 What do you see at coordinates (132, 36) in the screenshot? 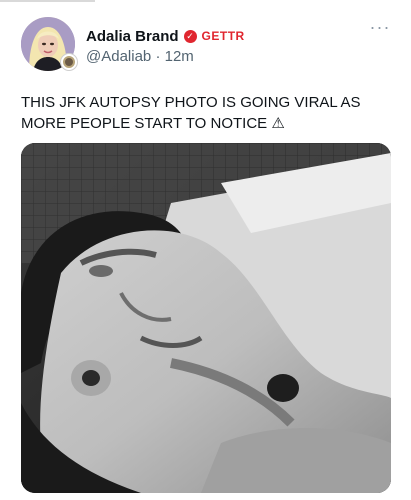
I see `author-display-name: Adalia Brand` at bounding box center [132, 36].